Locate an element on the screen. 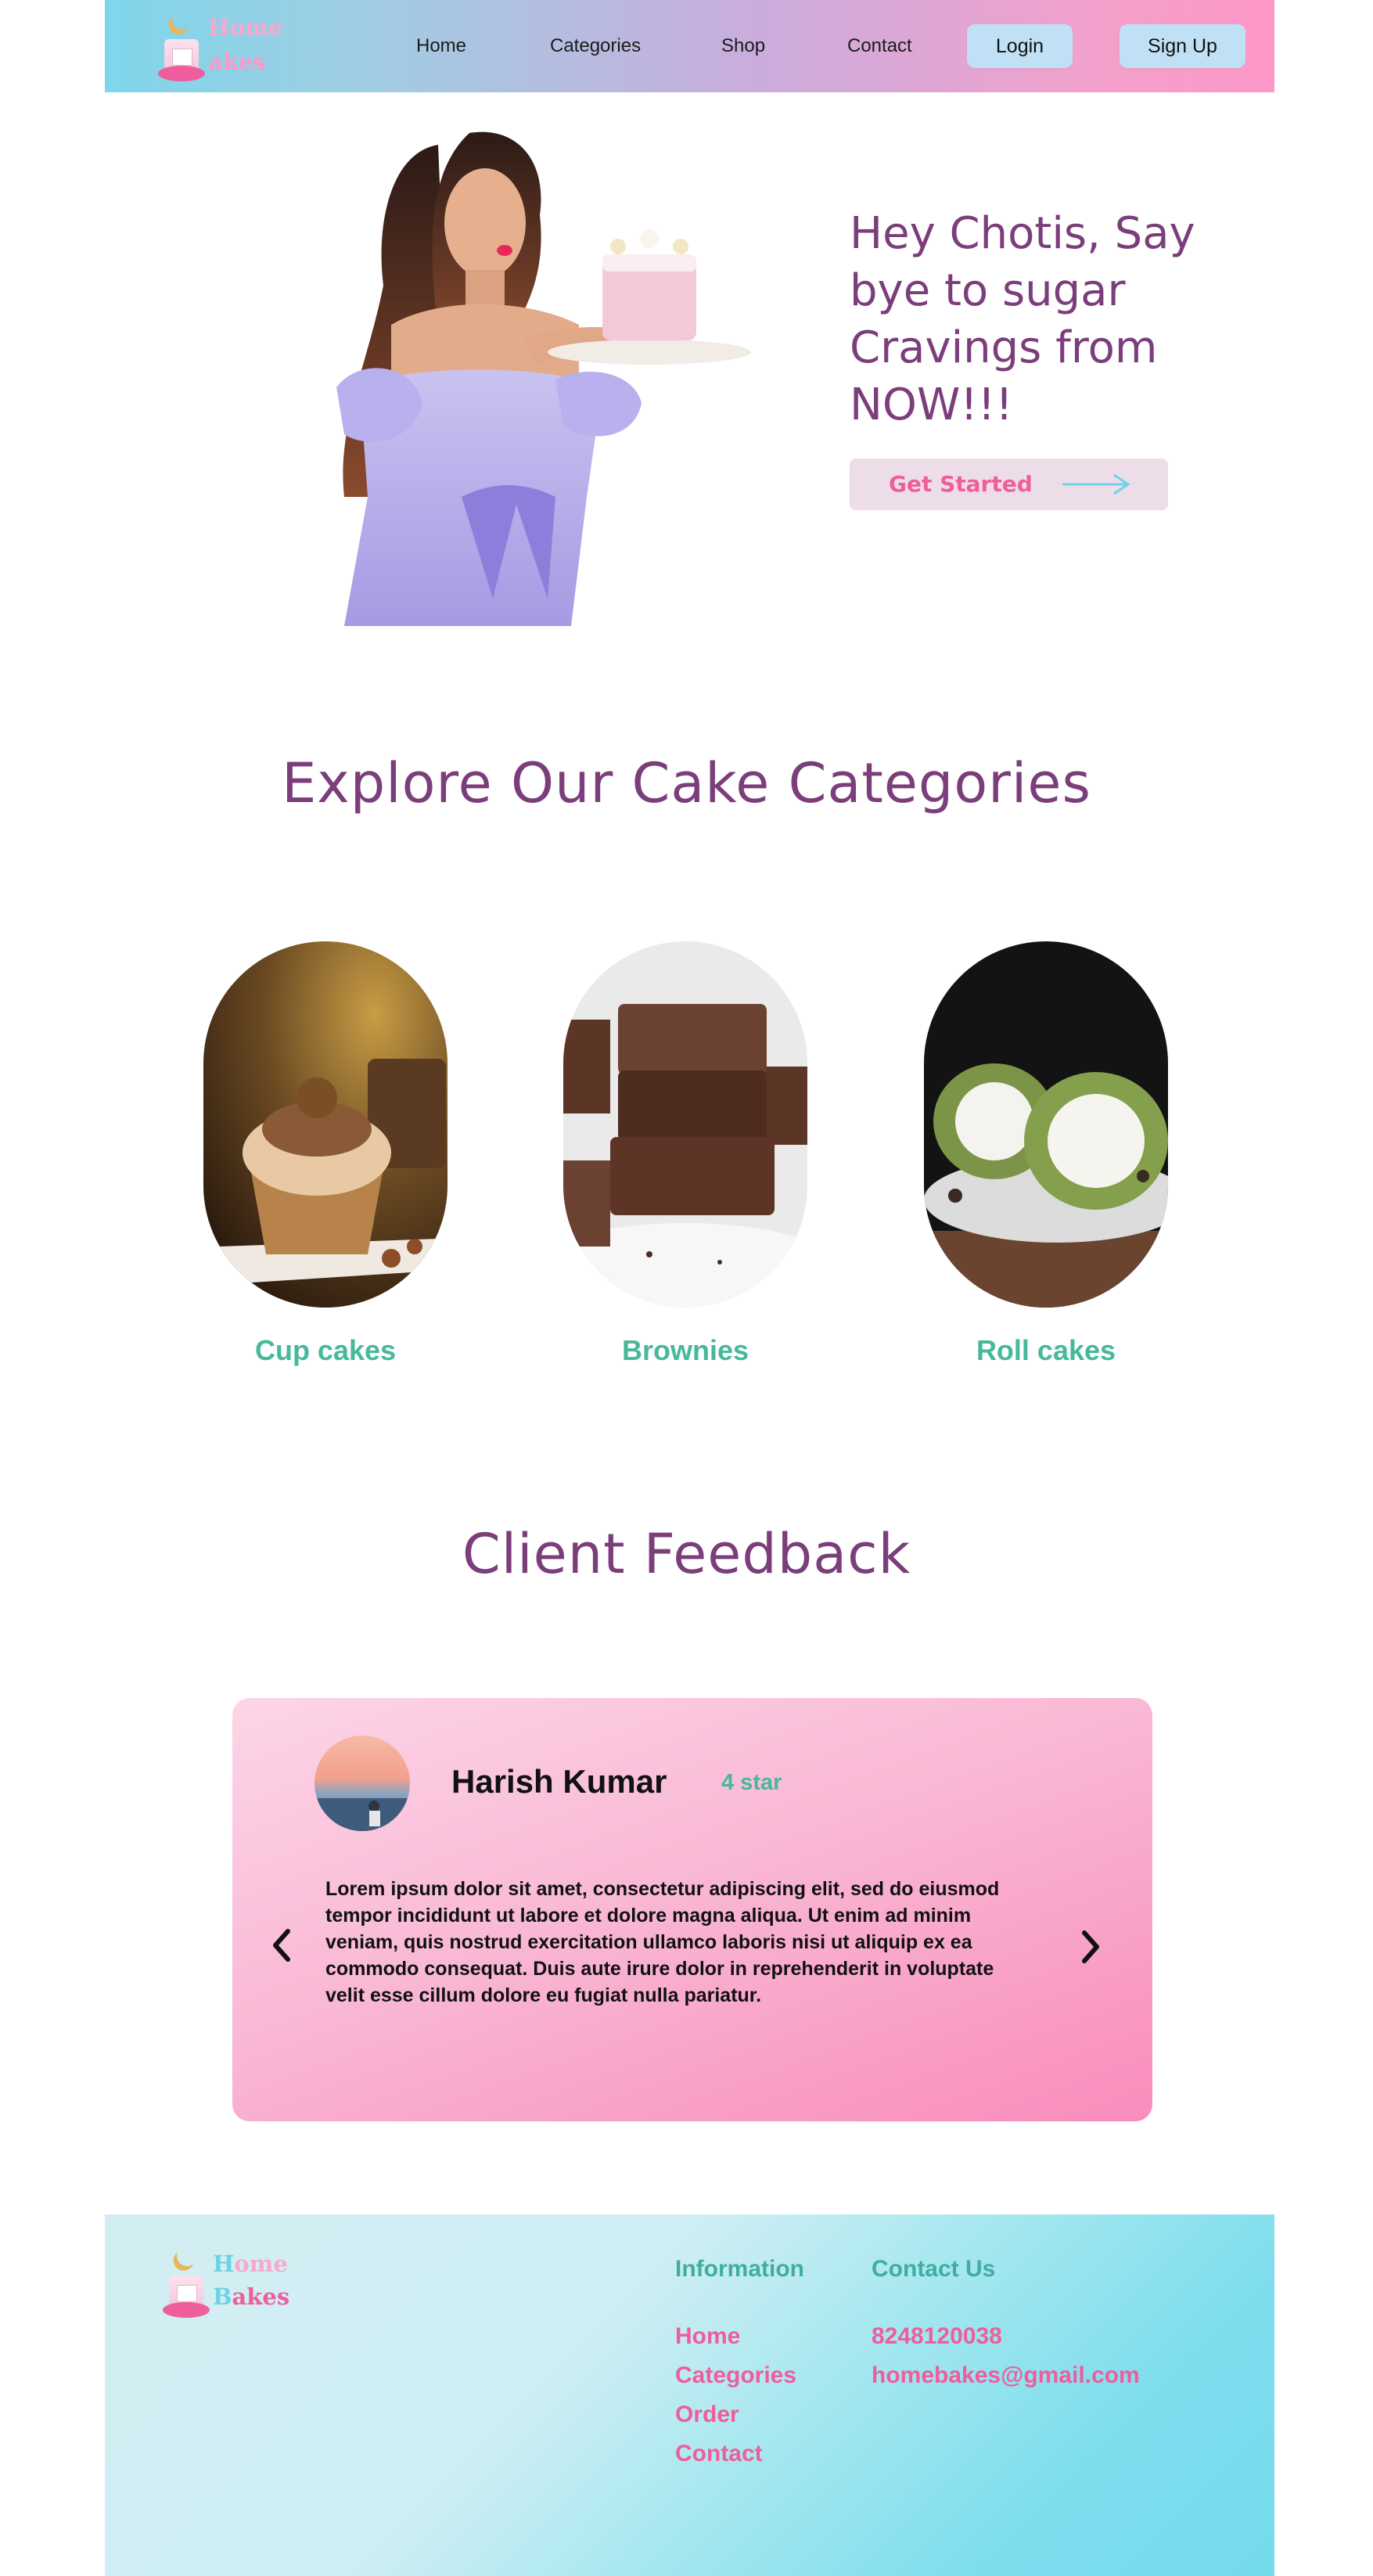 This screenshot has height=2576, width=1373. category-image-brownies is located at coordinates (685, 1124).